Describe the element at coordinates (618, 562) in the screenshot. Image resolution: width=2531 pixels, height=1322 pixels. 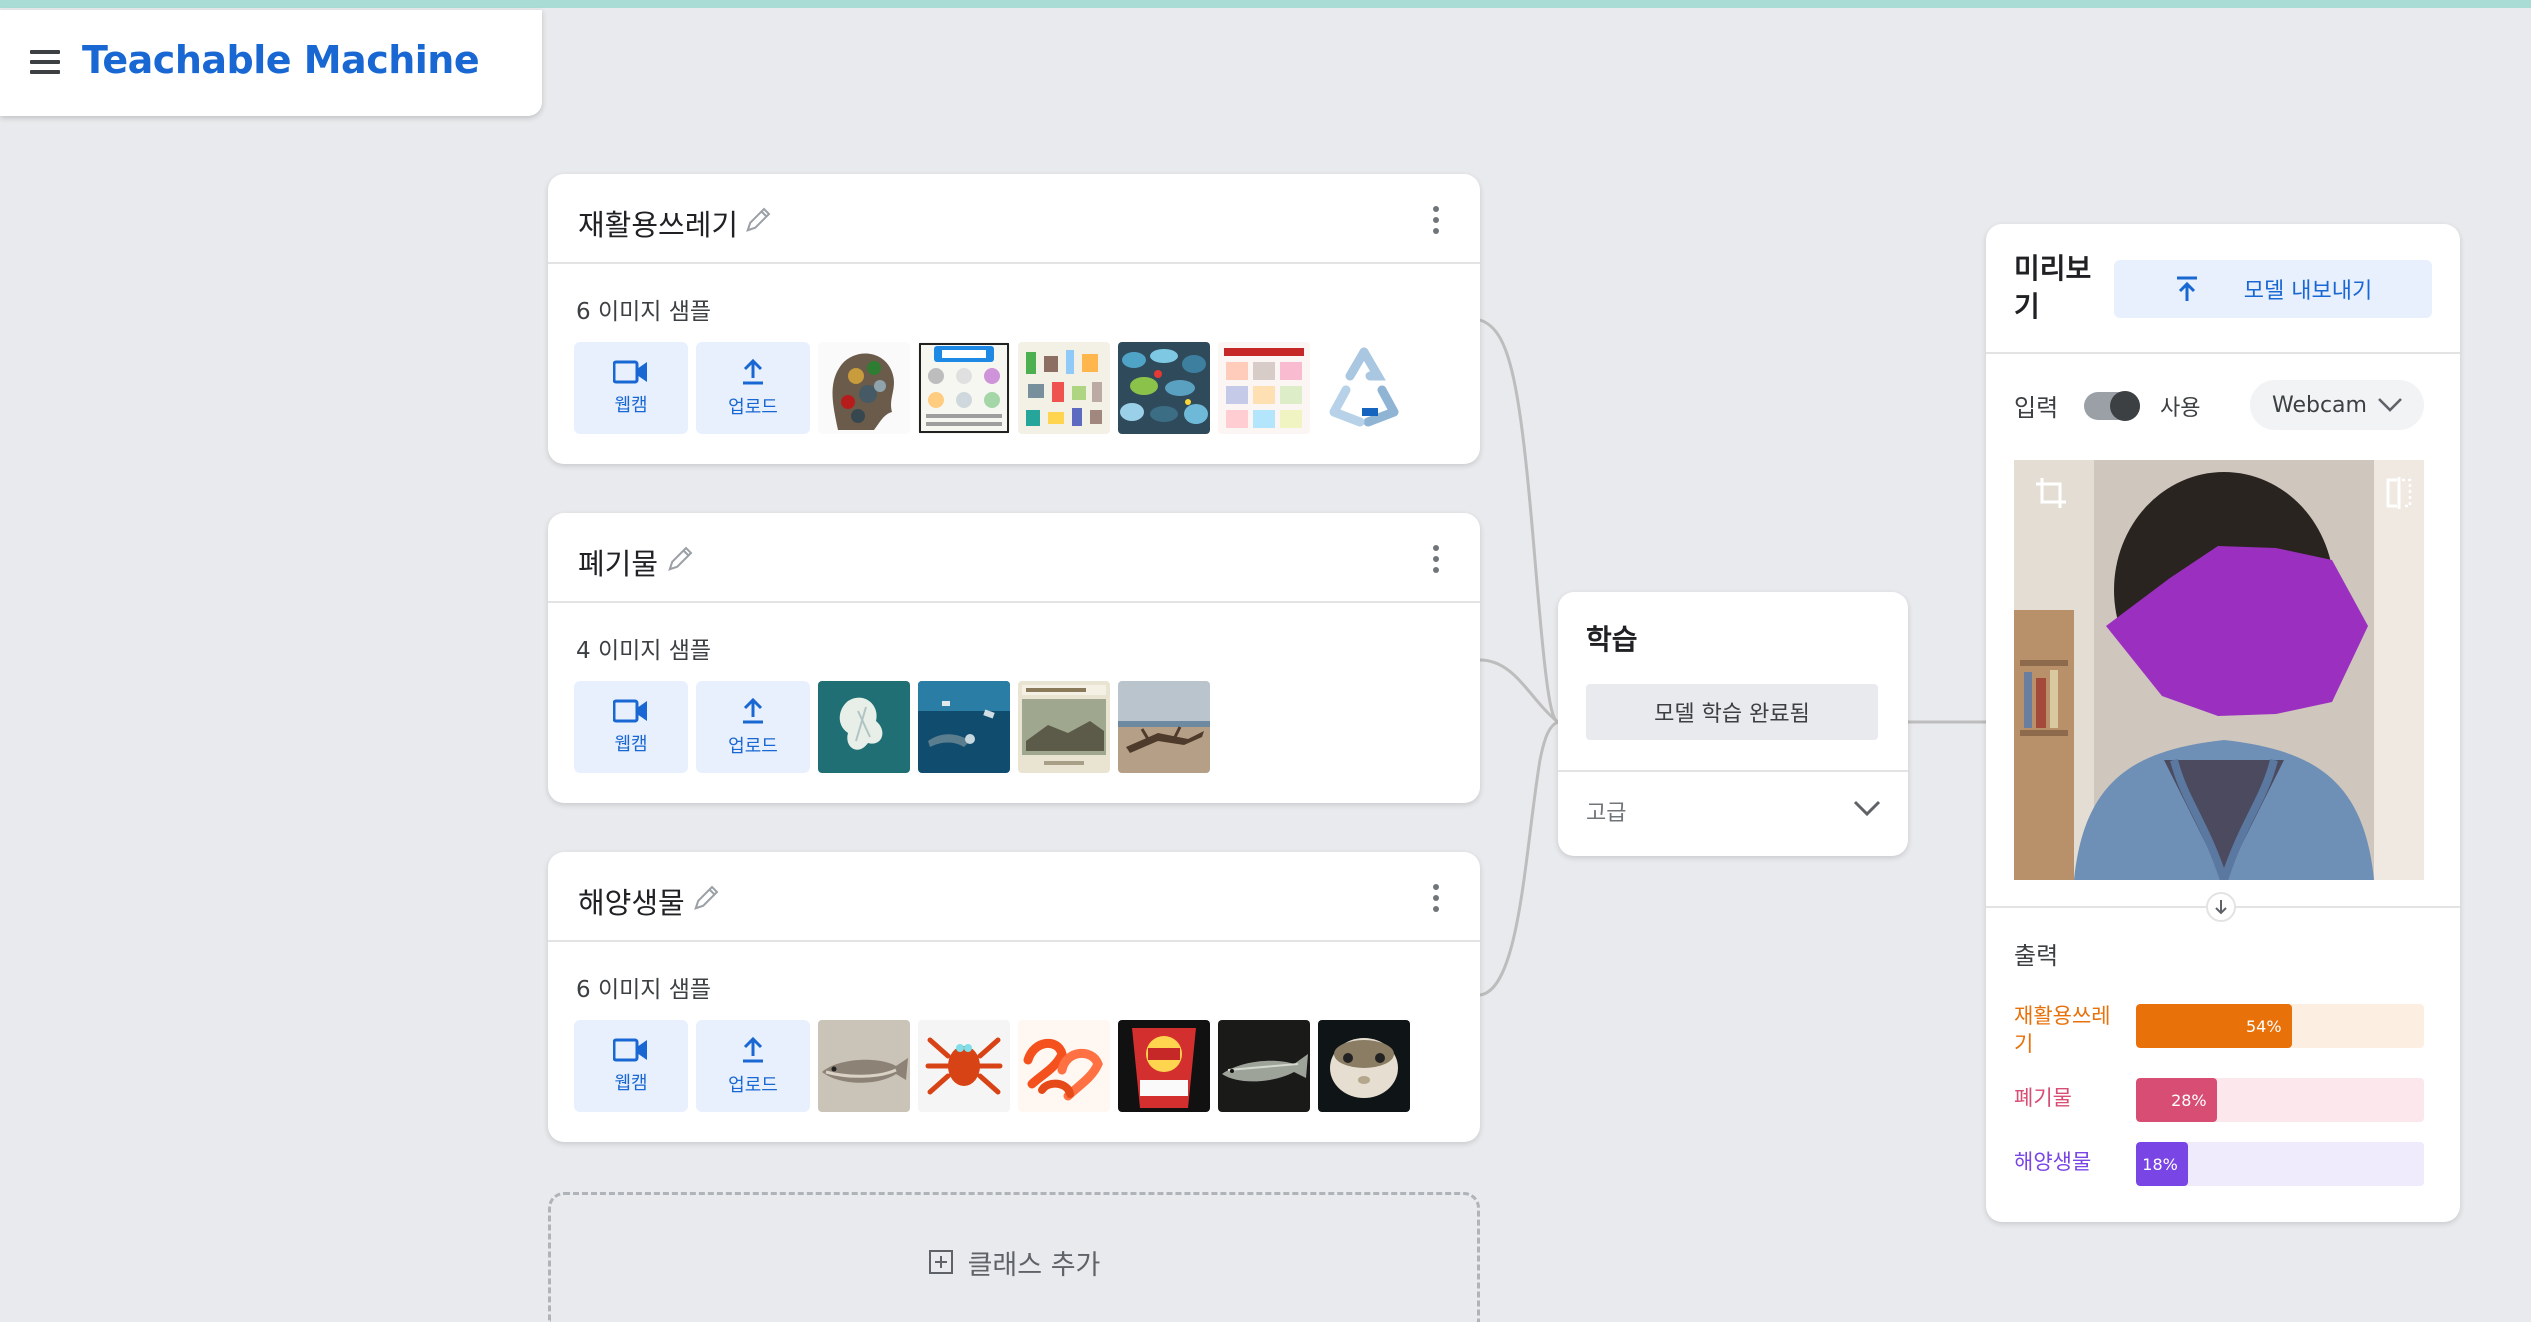
I see `class-name: 폐기물` at that location.